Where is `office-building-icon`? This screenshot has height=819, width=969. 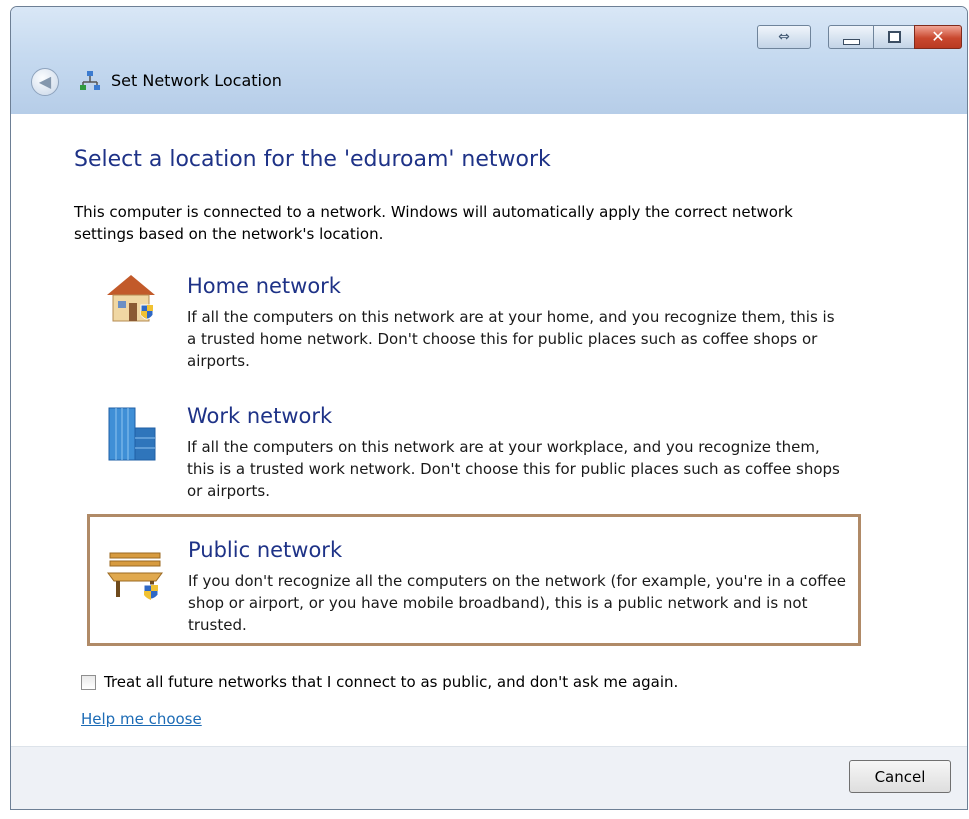 office-building-icon is located at coordinates (132, 434).